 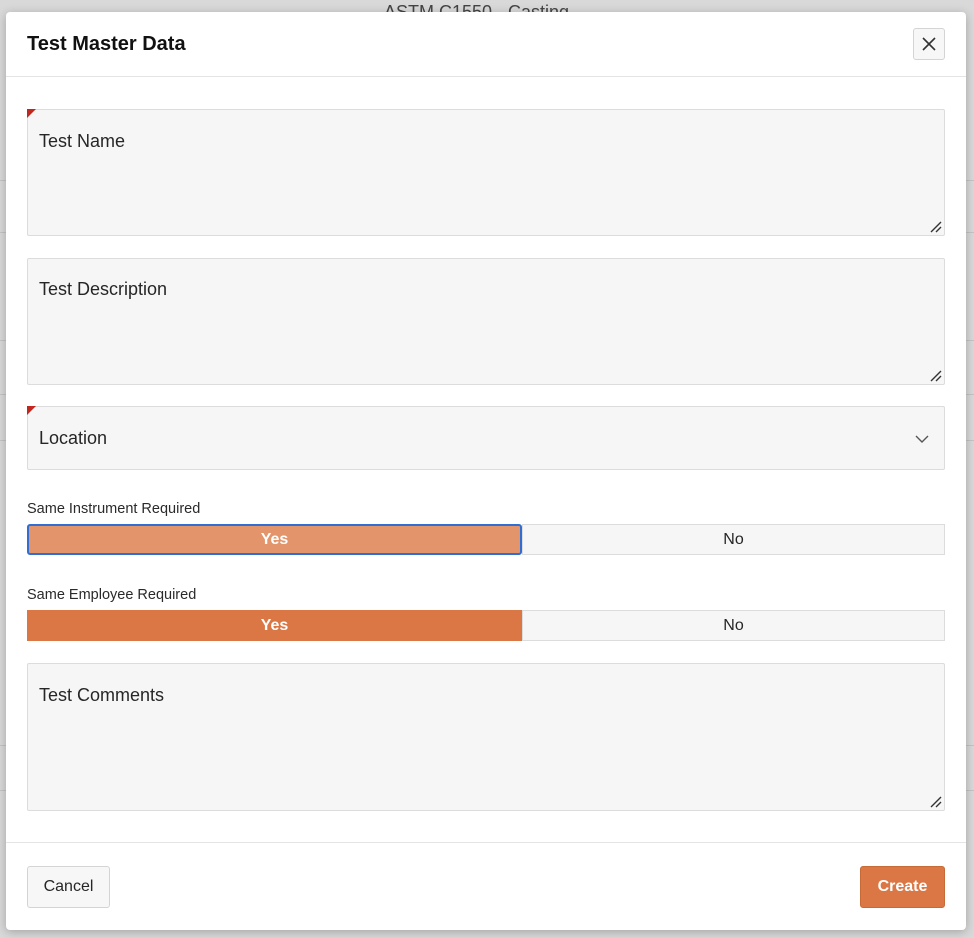 I want to click on test-name-field: Test Name, so click(x=486, y=172).